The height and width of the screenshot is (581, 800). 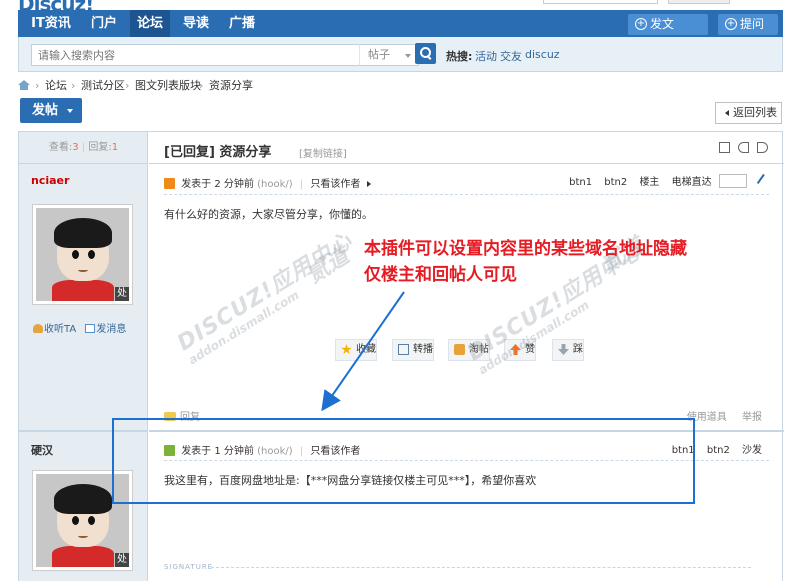 What do you see at coordinates (511, 56) in the screenshot?
I see `hot-link-friends: 交友` at bounding box center [511, 56].